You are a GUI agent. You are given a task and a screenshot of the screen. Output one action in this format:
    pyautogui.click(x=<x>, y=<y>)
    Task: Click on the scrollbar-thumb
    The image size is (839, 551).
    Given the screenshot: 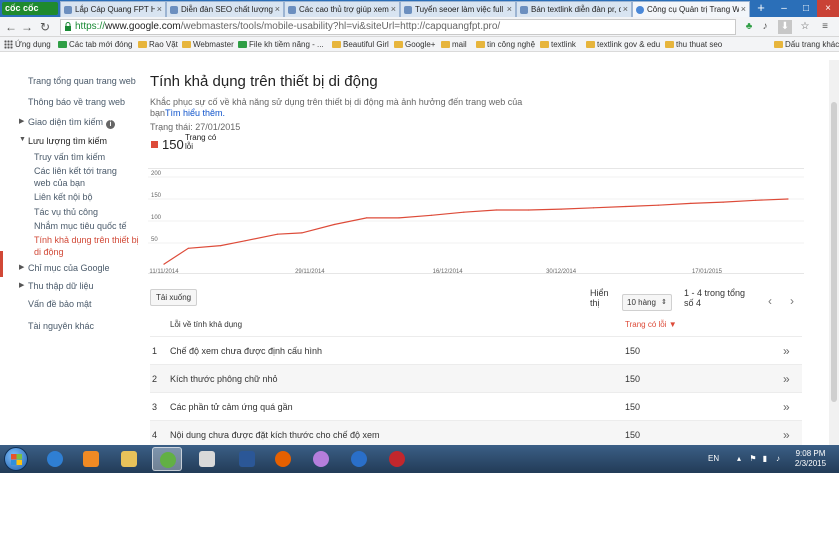 What is the action you would take?
    pyautogui.click(x=834, y=252)
    